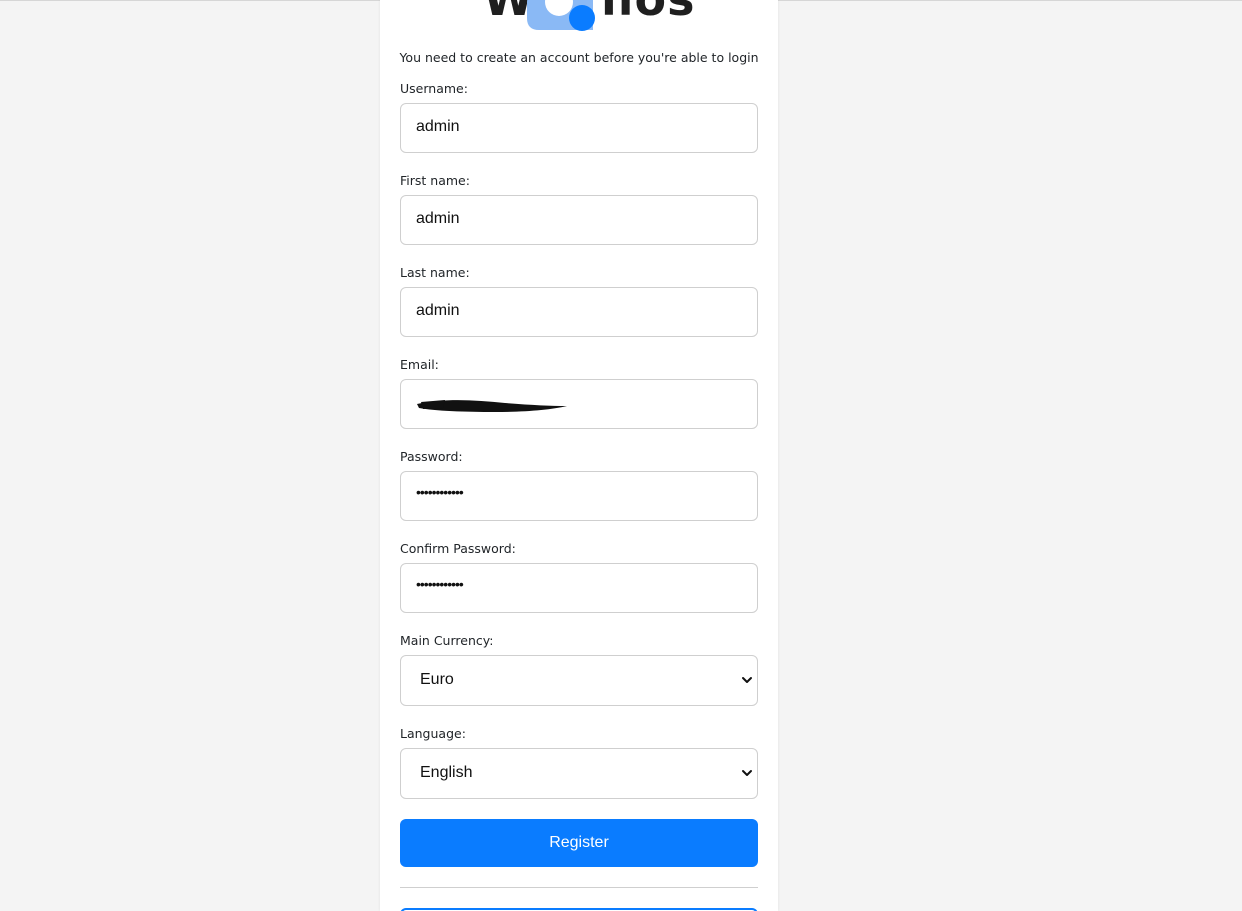  I want to click on app-logo: W llos, so click(579, 20).